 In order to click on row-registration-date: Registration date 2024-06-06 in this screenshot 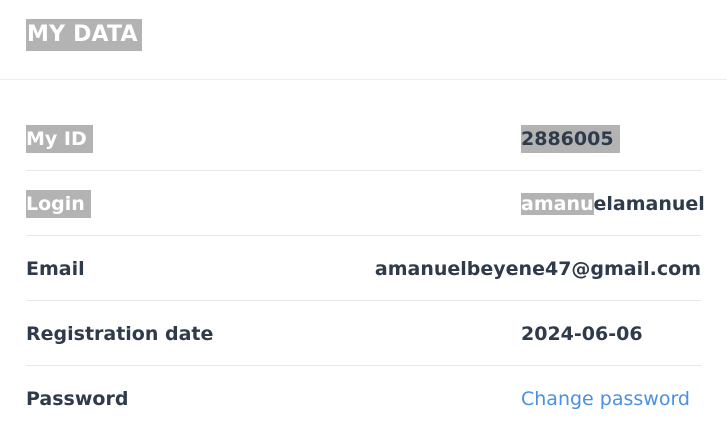, I will do `click(363, 333)`.